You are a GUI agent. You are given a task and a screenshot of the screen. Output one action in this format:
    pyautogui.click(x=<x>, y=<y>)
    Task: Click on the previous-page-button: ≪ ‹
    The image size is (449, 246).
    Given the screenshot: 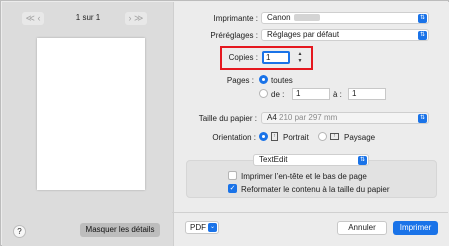 What is the action you would take?
    pyautogui.click(x=33, y=18)
    